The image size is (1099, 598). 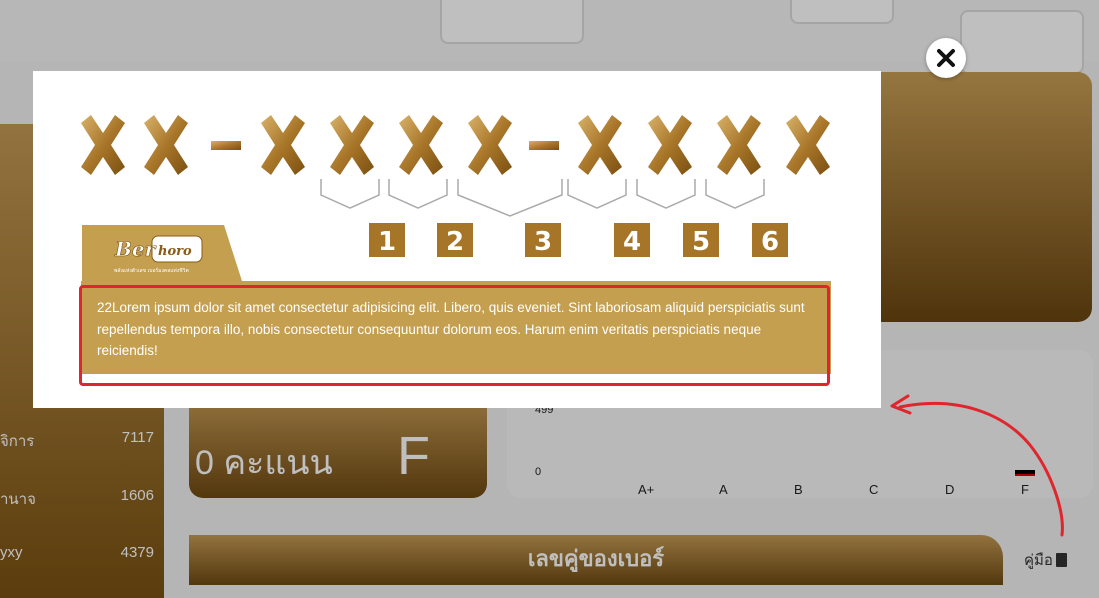 What do you see at coordinates (542, 198) in the screenshot?
I see `pair-brackets` at bounding box center [542, 198].